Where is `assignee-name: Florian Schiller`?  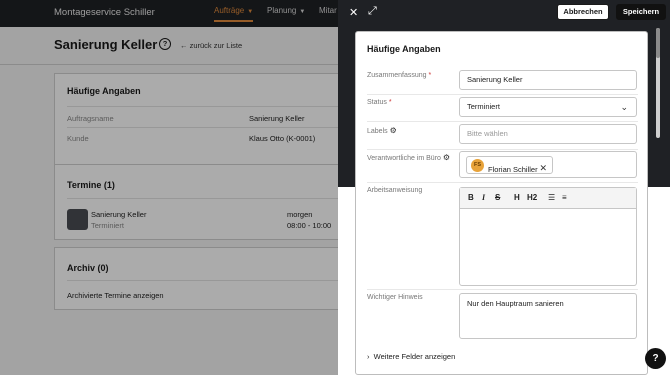 assignee-name: Florian Schiller is located at coordinates (513, 169).